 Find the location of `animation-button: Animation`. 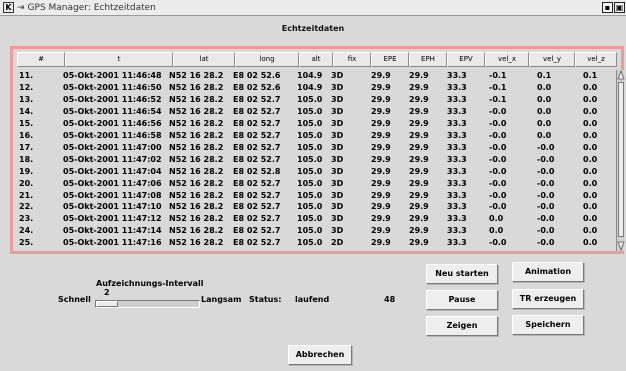

animation-button: Animation is located at coordinates (548, 272).